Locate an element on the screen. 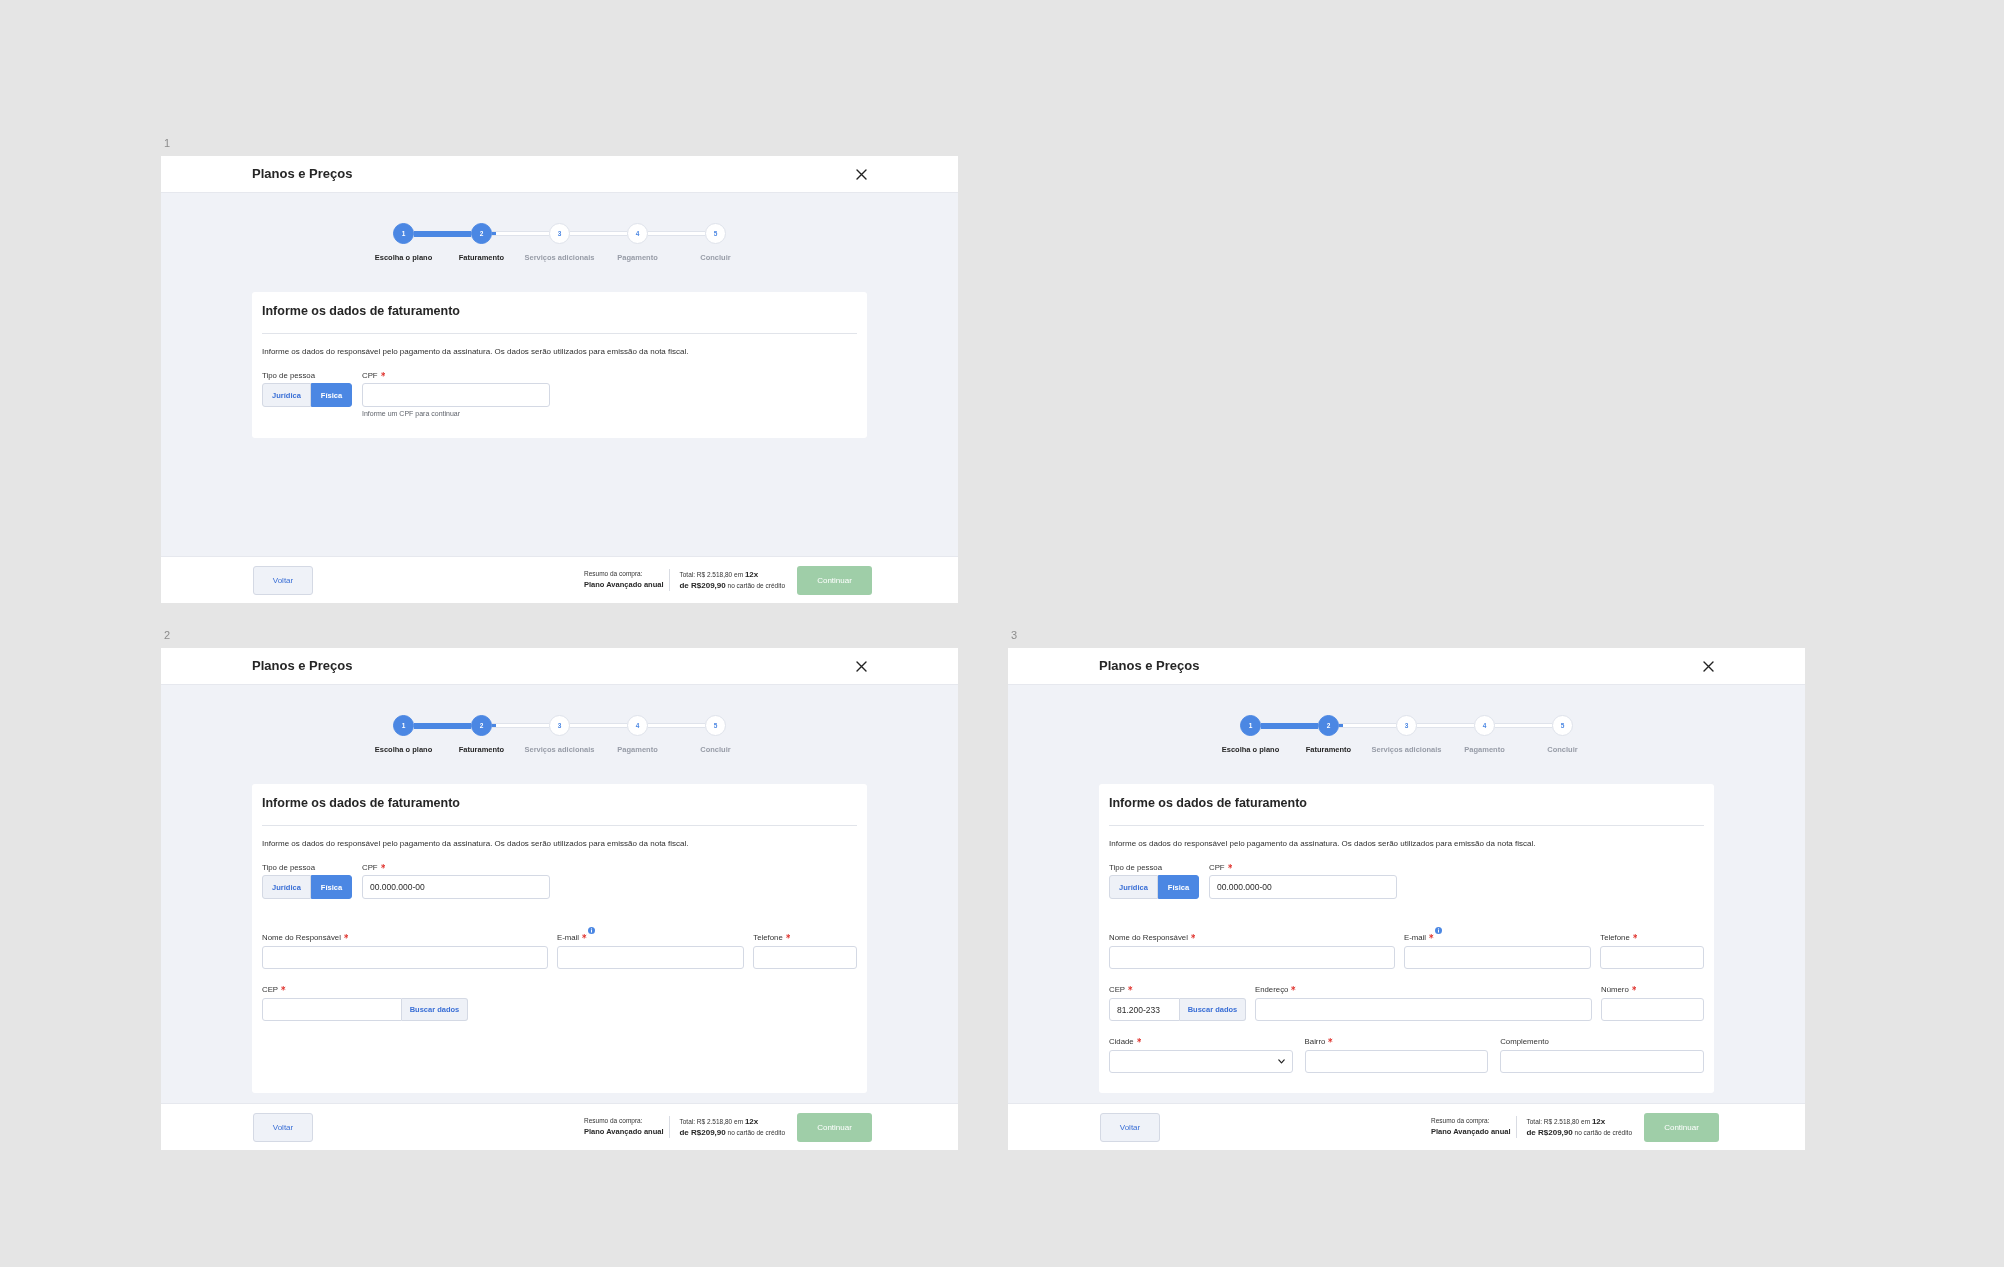 This screenshot has height=1267, width=2004. frame-number: 2 is located at coordinates (167, 635).